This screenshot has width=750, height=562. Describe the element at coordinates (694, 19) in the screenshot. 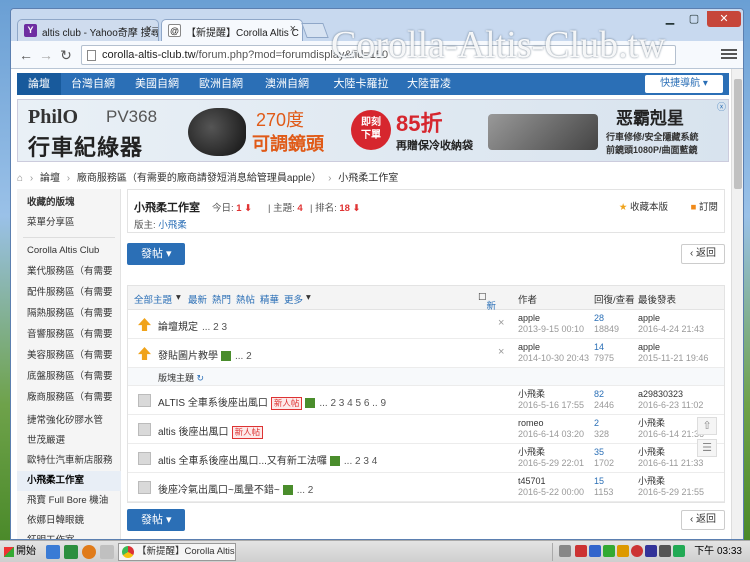

I see `maximize-icon: ▢` at that location.